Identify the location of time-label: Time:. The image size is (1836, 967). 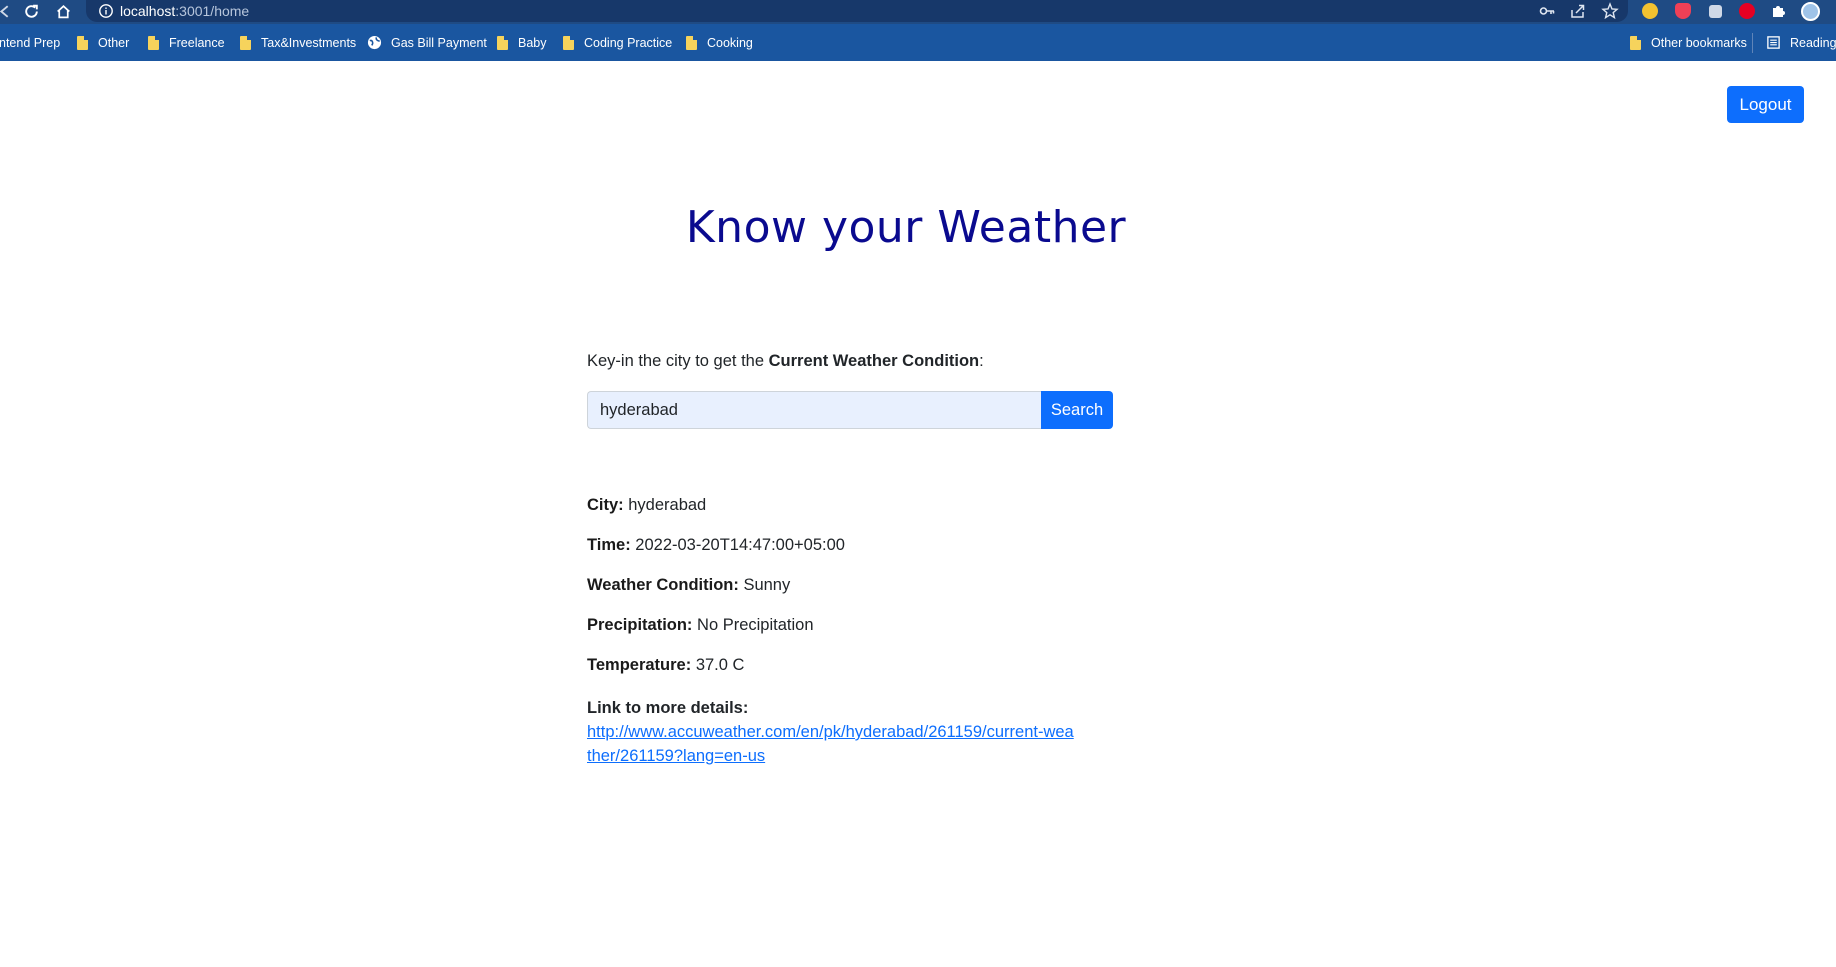
(609, 545).